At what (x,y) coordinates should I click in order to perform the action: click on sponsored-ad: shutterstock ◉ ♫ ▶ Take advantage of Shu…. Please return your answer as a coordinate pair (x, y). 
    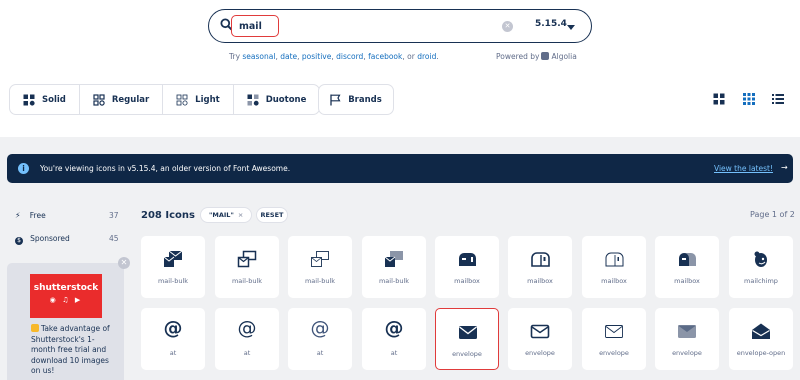
    Looking at the image, I should click on (65, 321).